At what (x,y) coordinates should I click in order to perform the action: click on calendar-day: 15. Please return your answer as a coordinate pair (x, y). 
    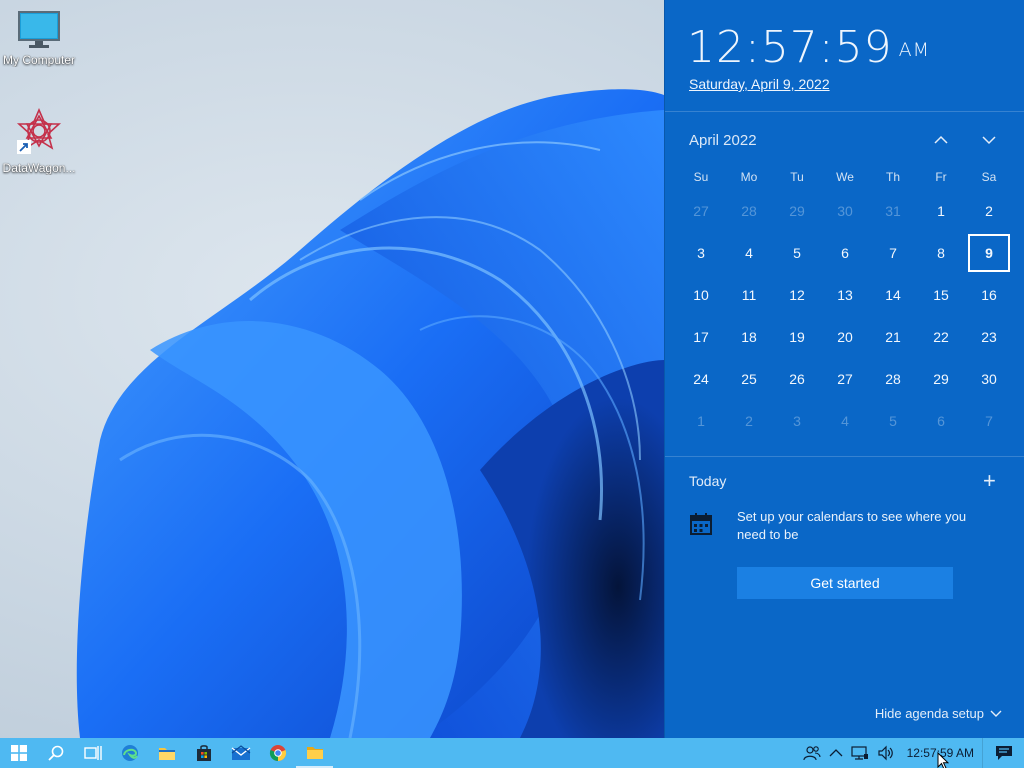
    Looking at the image, I should click on (941, 295).